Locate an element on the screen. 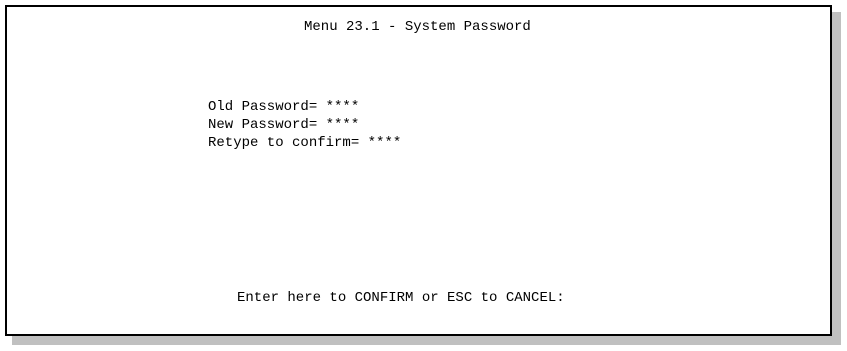 Image resolution: width=847 pixels, height=351 pixels. new-password-row: New Password= **** is located at coordinates (283, 125).